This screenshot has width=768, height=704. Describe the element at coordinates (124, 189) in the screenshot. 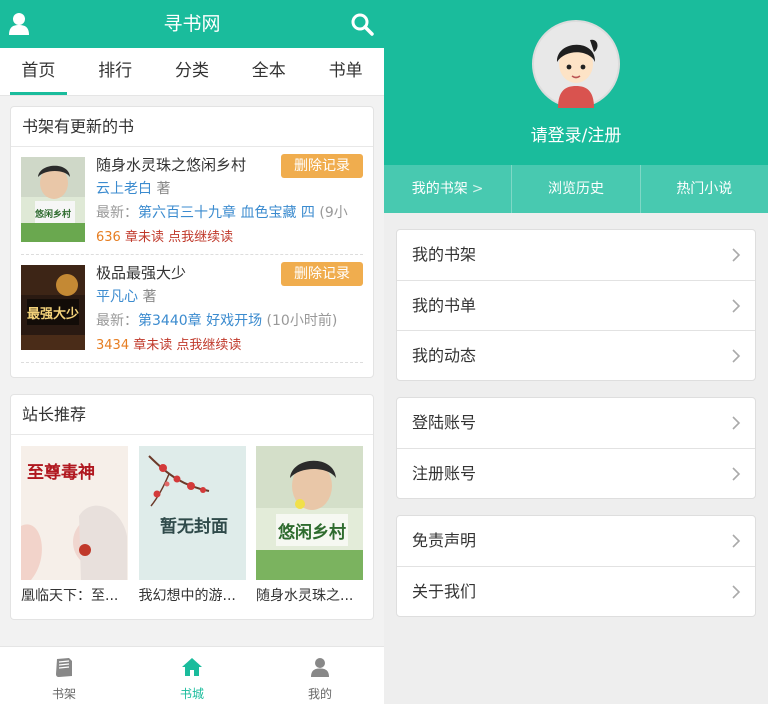

I see `author-name: 云上老白` at that location.